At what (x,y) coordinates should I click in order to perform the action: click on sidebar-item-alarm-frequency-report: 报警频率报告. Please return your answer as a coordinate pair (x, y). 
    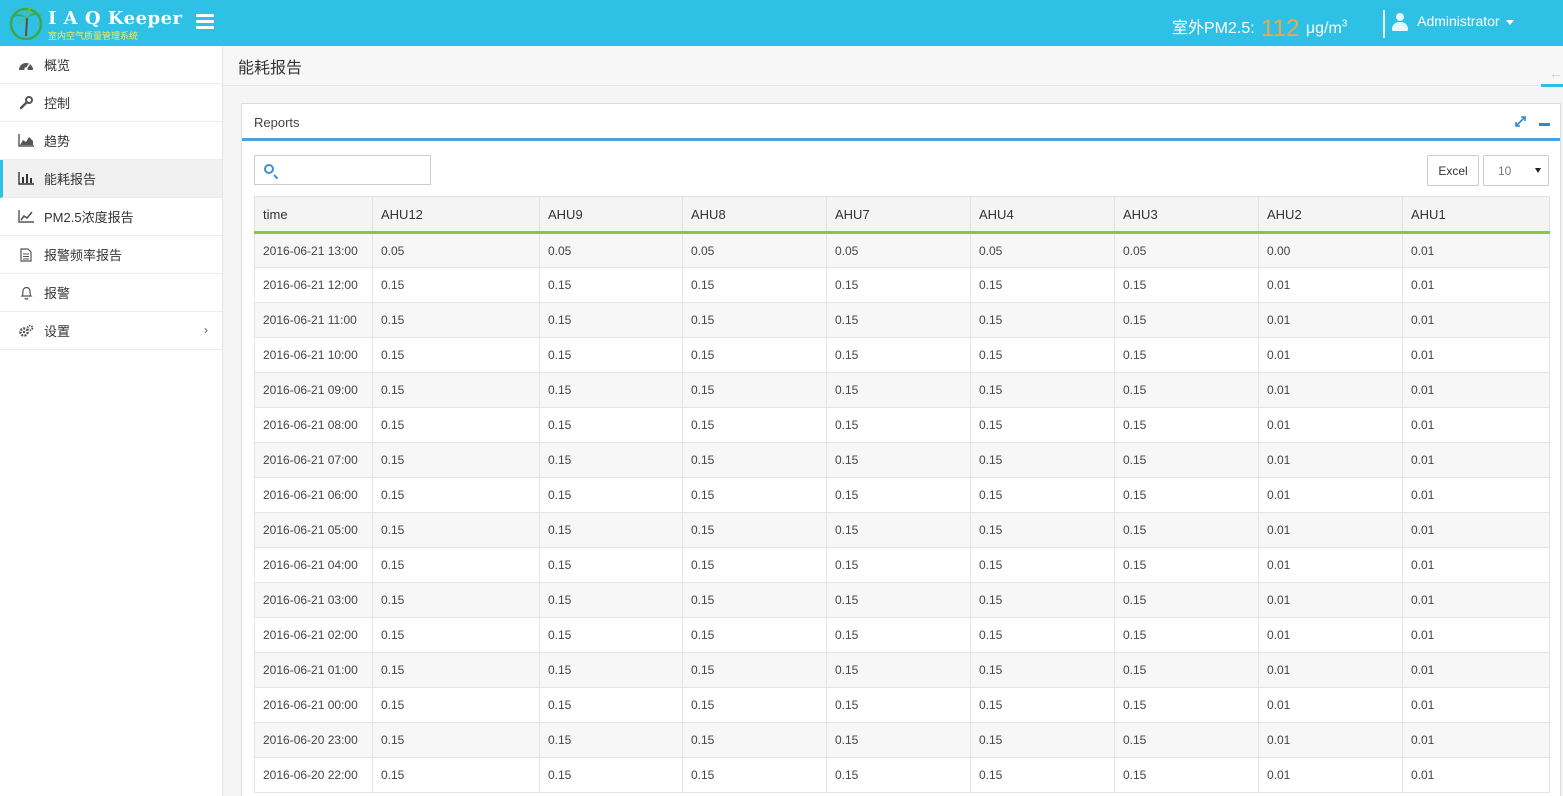
    Looking at the image, I should click on (111, 255).